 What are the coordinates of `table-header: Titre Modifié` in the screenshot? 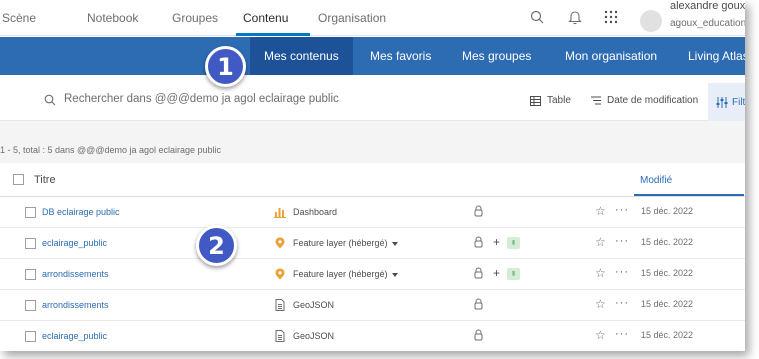 It's located at (372, 180).